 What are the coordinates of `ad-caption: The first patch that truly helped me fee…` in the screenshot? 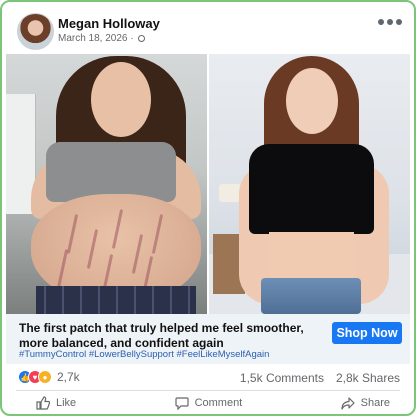 It's located at (208, 339).